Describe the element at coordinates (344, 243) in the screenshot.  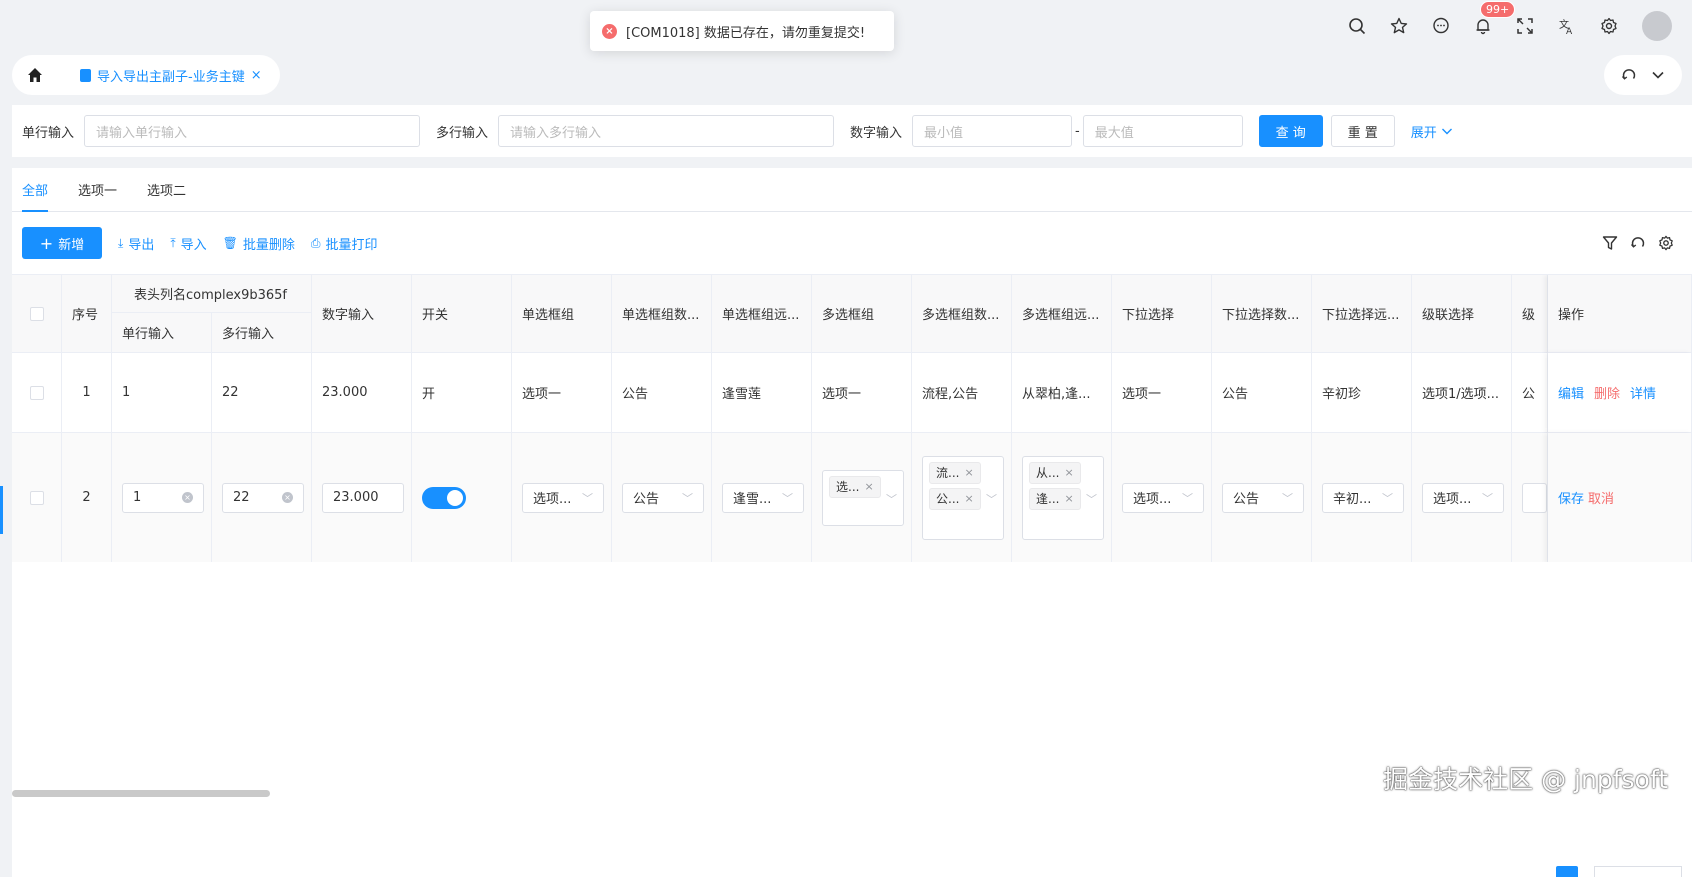
I see `batch-print-button: ⎙ 批量打印` at that location.